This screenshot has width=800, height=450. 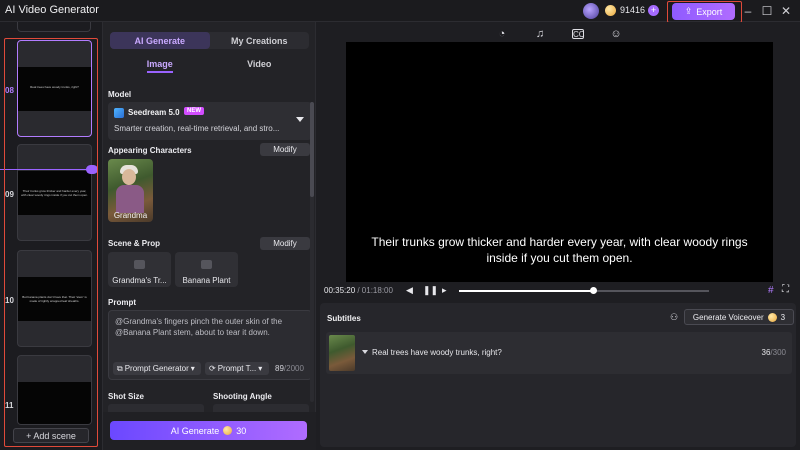 I want to click on tab-ai-generate: AI Generate, so click(x=160, y=40).